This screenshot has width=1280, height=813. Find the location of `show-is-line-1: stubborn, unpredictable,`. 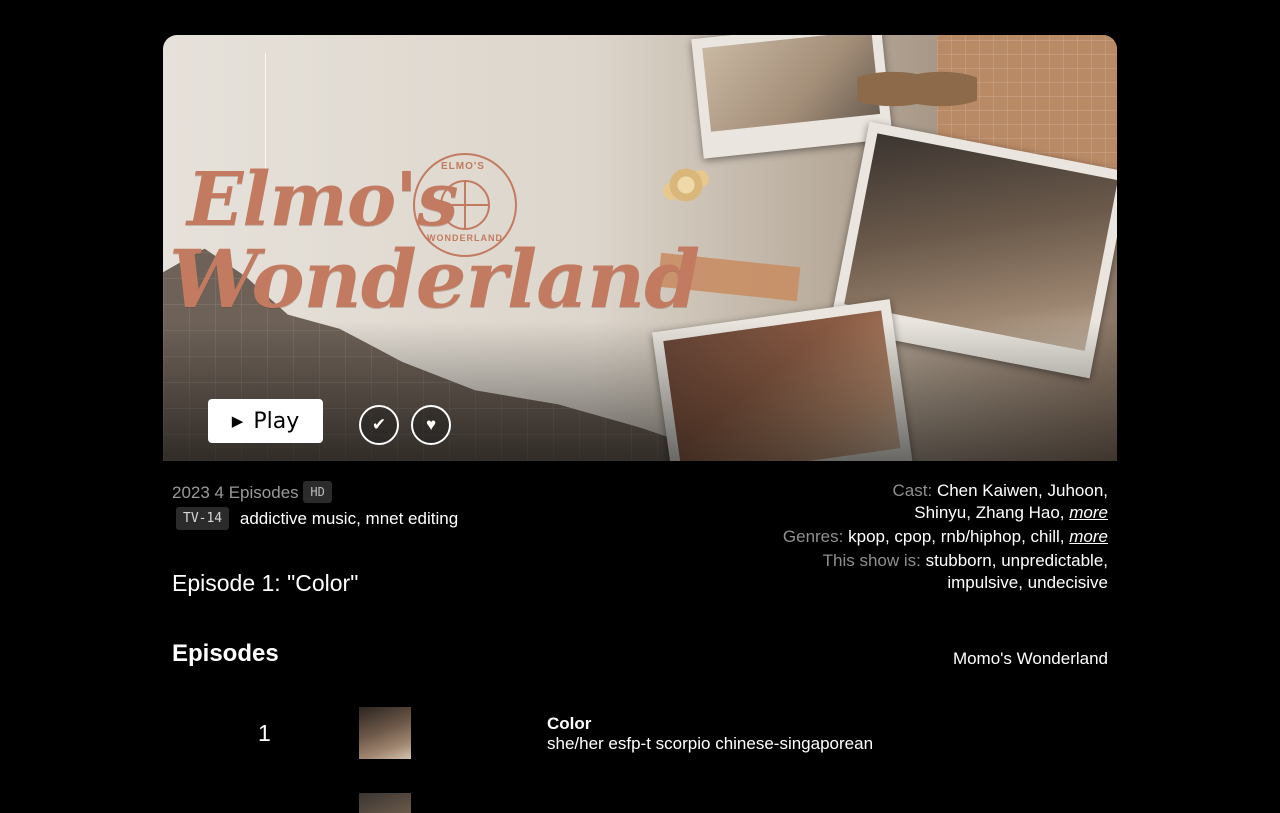

show-is-line-1: stubborn, unpredictable, is located at coordinates (1016, 560).